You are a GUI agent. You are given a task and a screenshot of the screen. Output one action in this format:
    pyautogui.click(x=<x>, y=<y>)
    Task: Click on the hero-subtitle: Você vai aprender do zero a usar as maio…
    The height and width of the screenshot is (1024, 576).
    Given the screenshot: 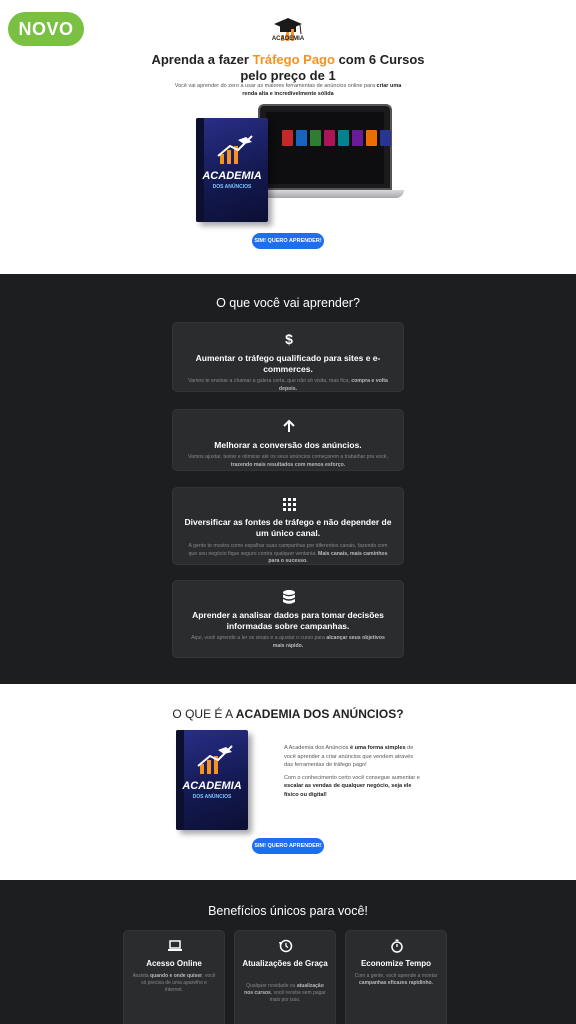 What is the action you would take?
    pyautogui.click(x=288, y=90)
    